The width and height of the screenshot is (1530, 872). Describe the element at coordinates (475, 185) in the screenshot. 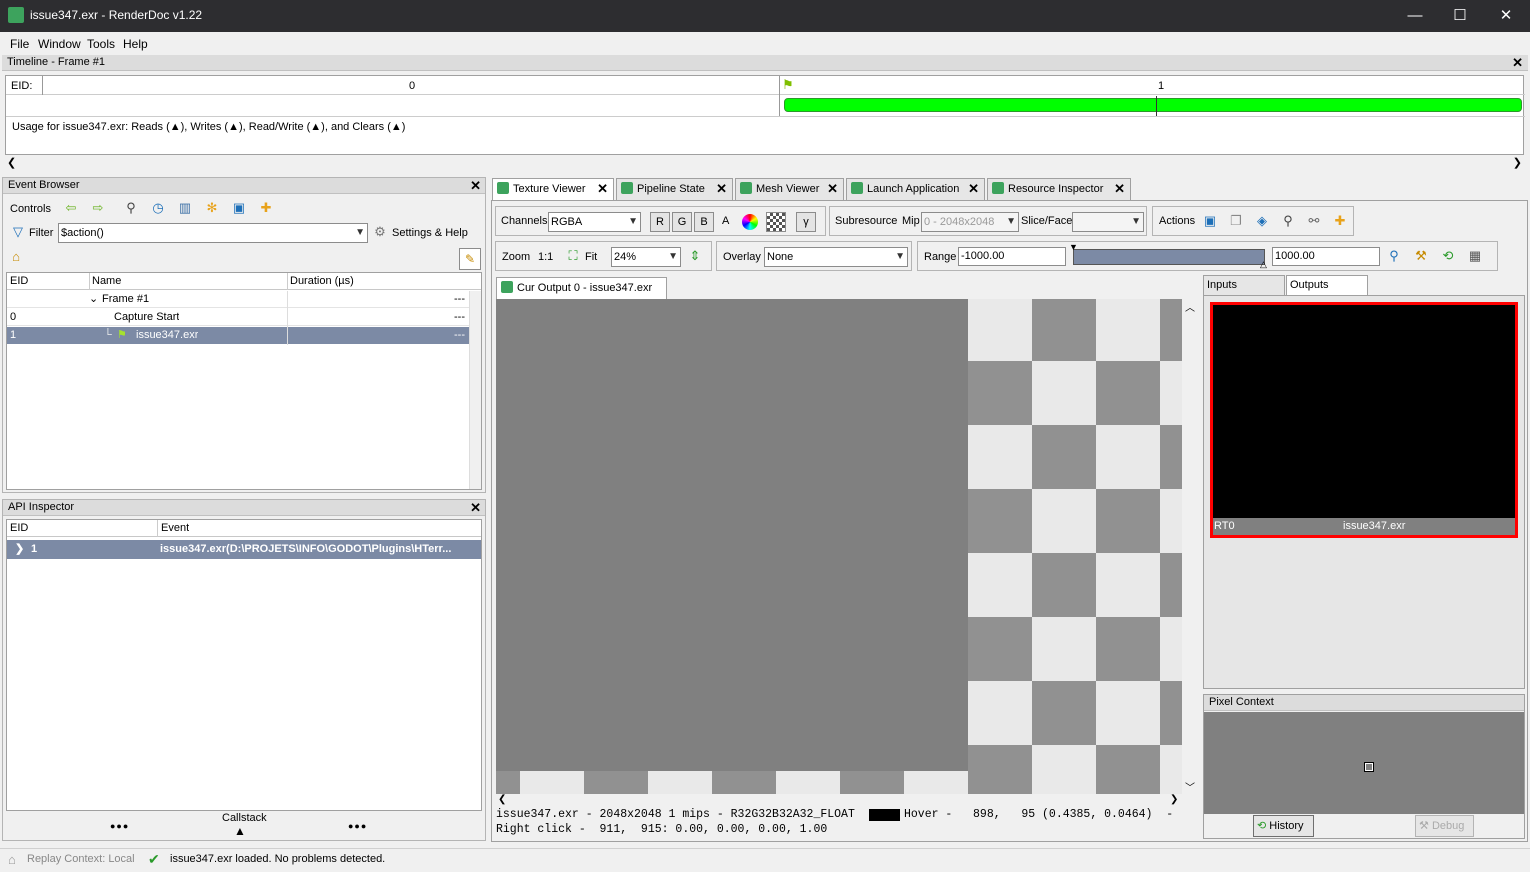

I see `event-browser-close-icon: ✕` at that location.